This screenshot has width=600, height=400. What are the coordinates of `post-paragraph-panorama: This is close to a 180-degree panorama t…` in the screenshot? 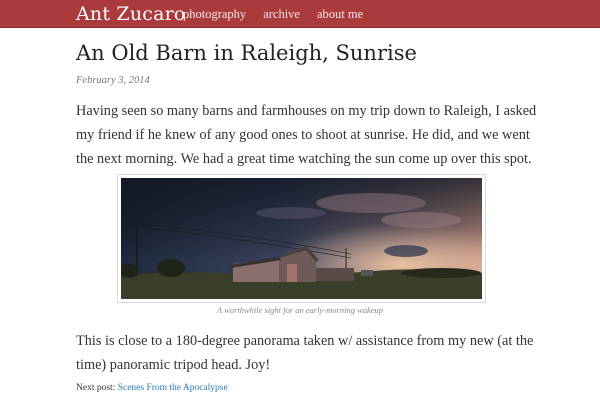 It's located at (305, 353).